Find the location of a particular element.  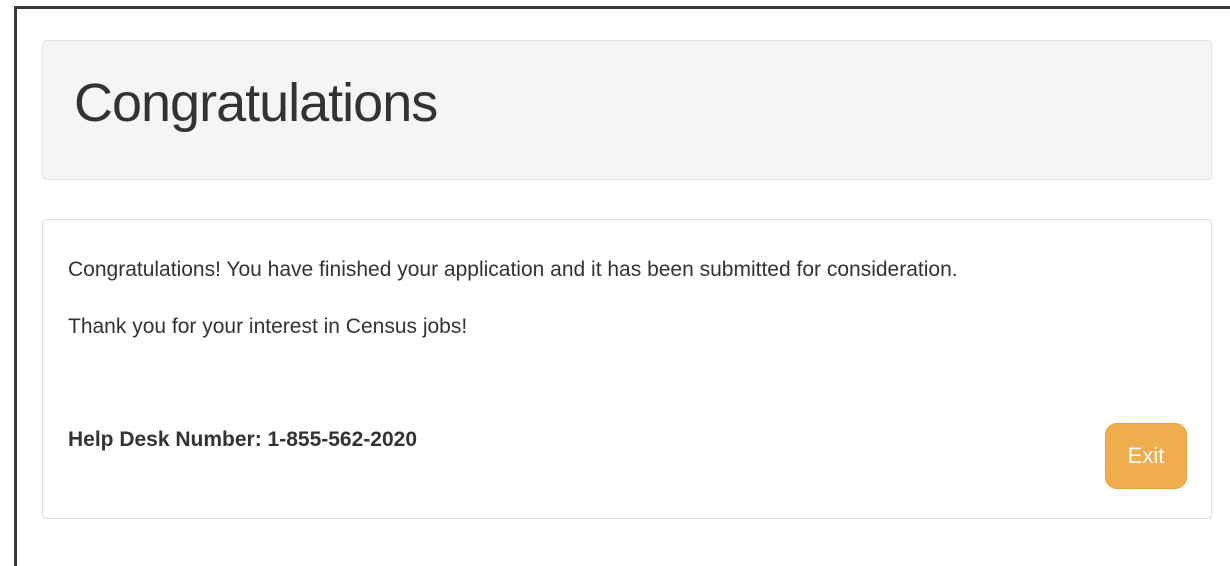

help-desk-number: Help Desk Number: 1-855-562-2020 is located at coordinates (243, 439).